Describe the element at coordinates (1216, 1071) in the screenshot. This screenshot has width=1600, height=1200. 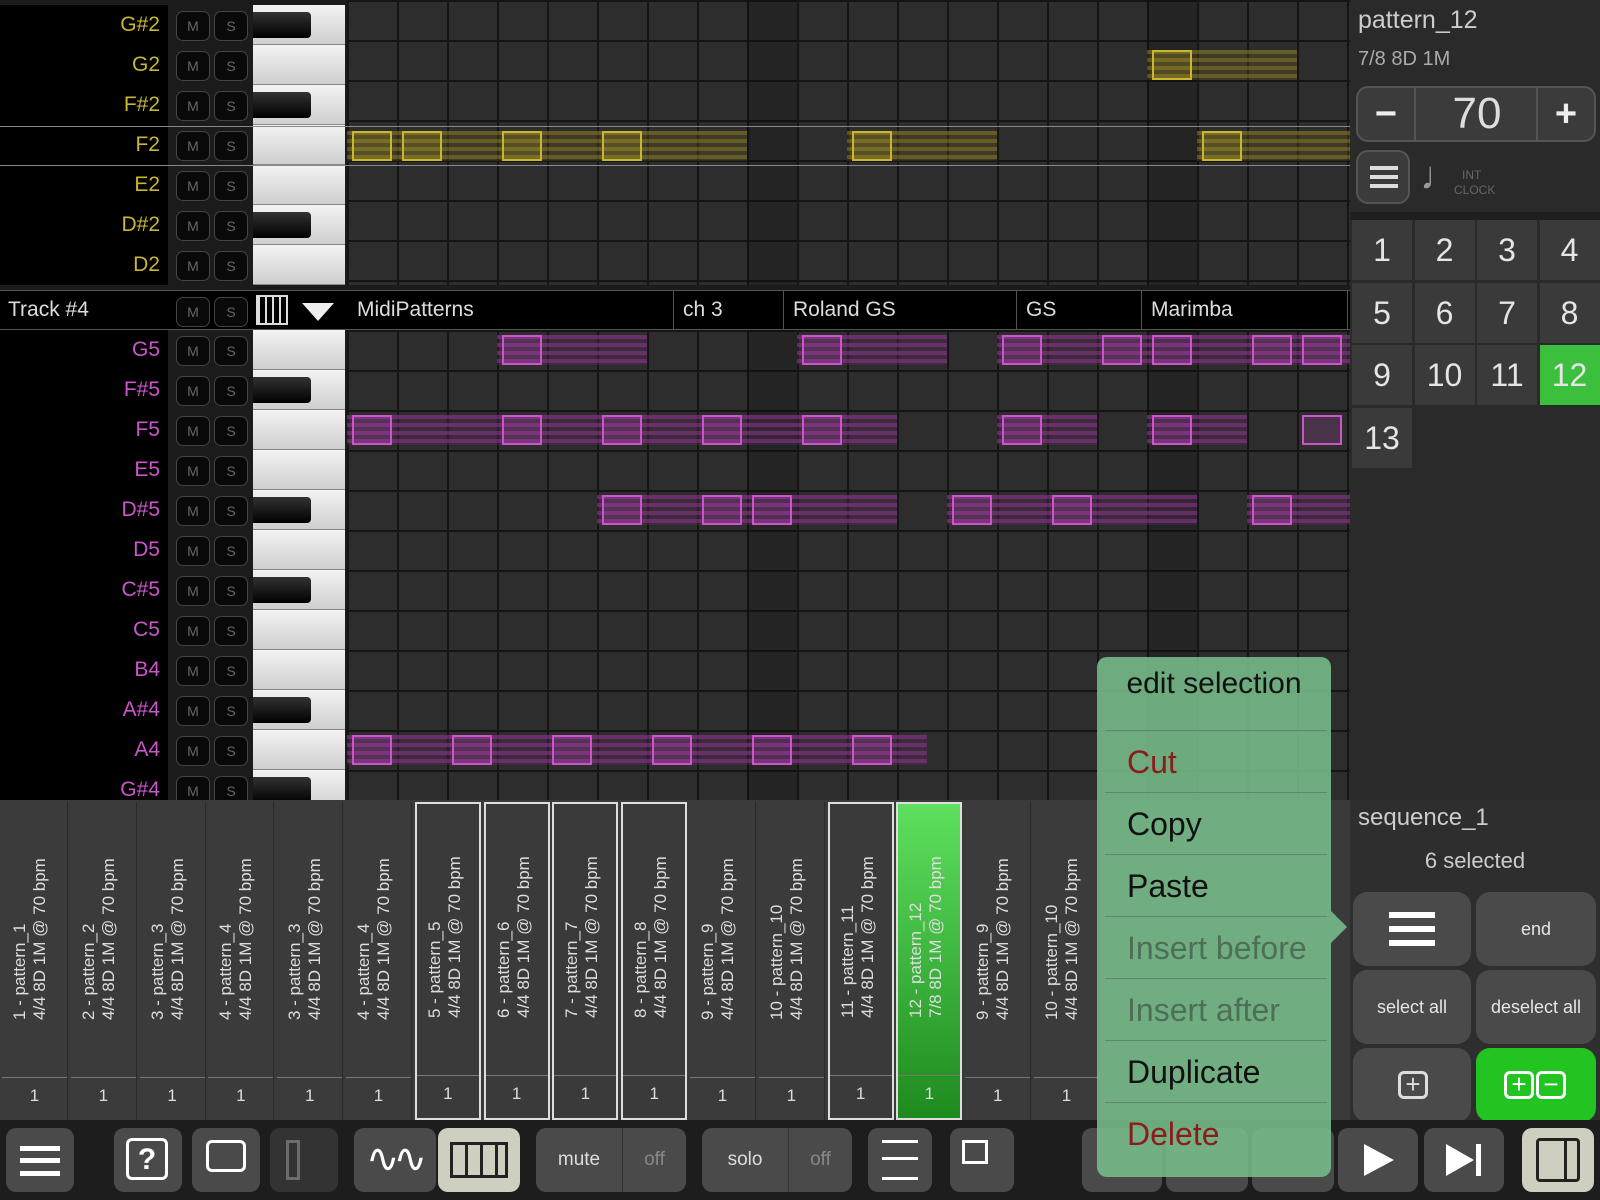
I see `duplicate-menu-item: Duplicate` at that location.